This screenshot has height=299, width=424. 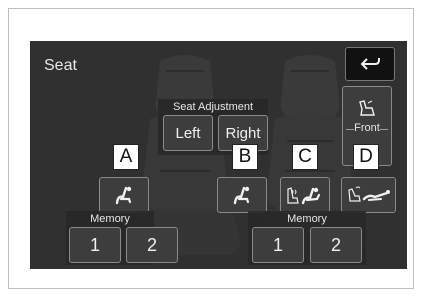 I want to click on callout-d: D, so click(x=366, y=157).